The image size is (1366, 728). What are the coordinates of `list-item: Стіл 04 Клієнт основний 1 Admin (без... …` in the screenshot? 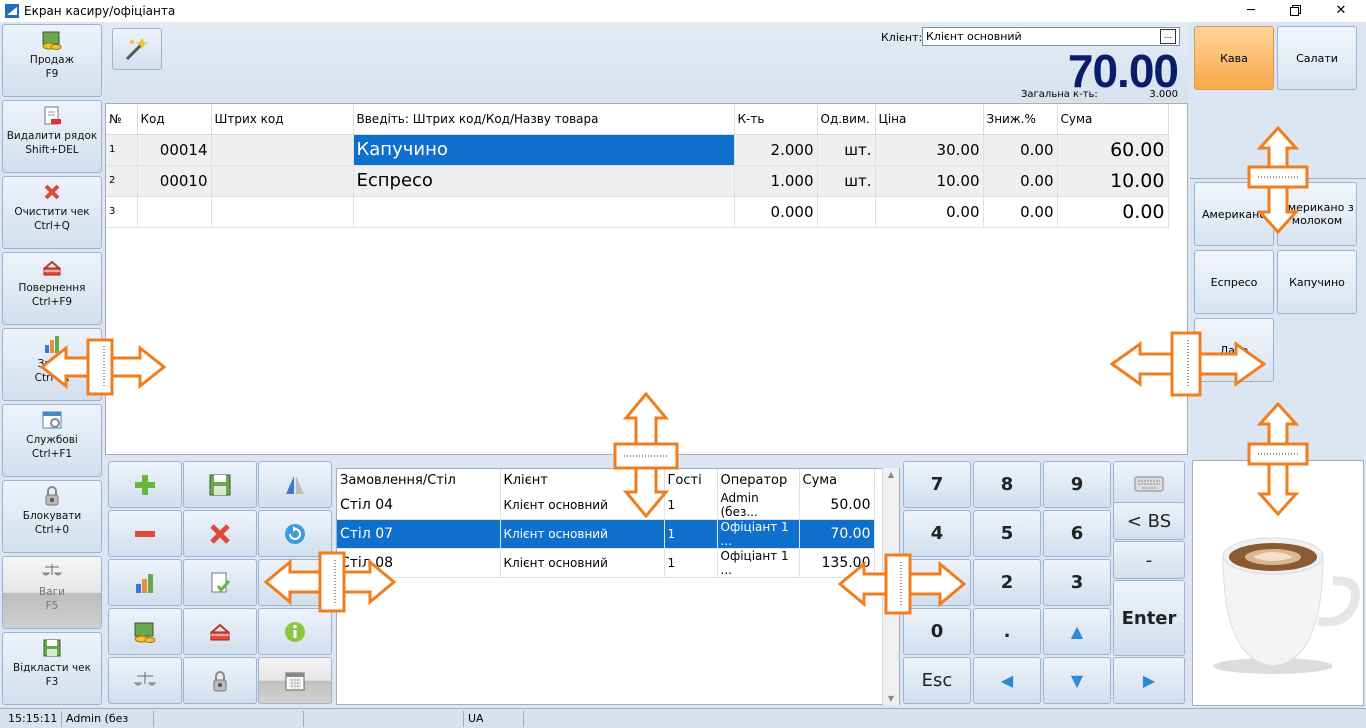 It's located at (606, 505).